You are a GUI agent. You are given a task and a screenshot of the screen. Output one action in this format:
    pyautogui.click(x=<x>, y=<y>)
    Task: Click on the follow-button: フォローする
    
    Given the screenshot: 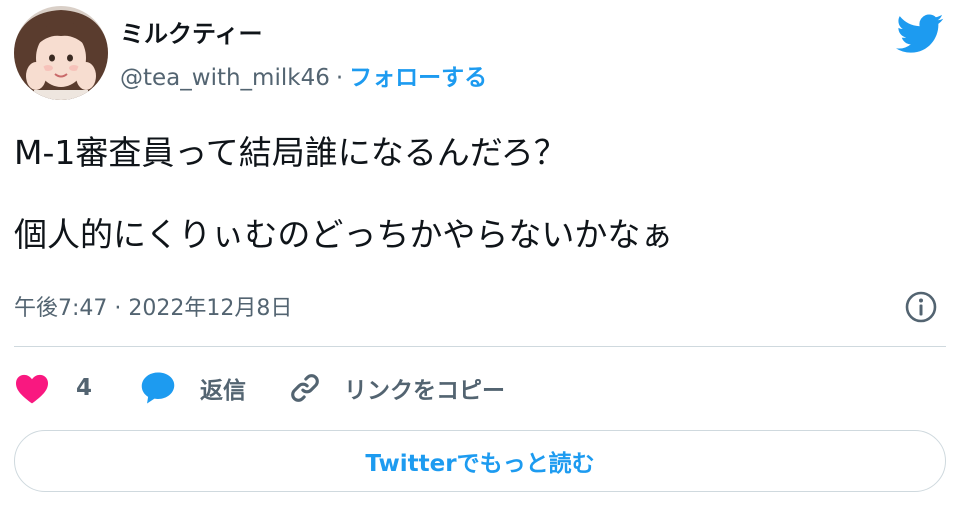 What is the action you would take?
    pyautogui.click(x=418, y=78)
    